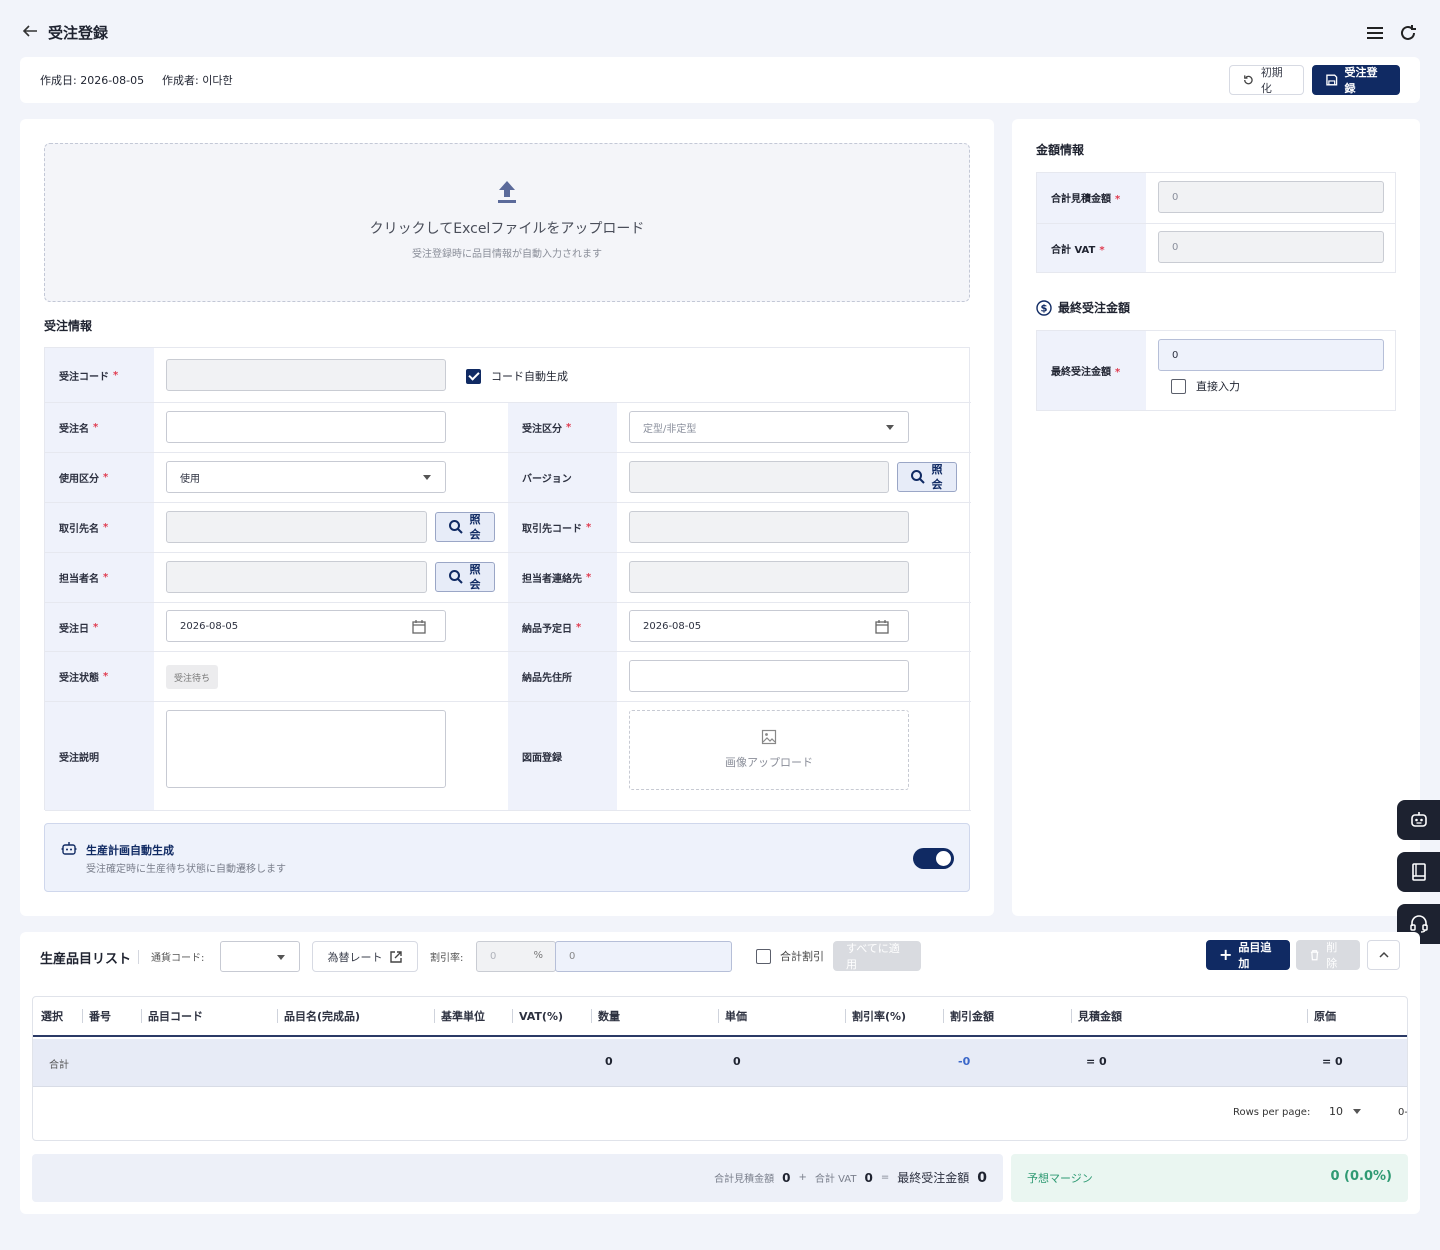 This screenshot has width=1440, height=1250. What do you see at coordinates (260, 956) in the screenshot?
I see `currency-select` at bounding box center [260, 956].